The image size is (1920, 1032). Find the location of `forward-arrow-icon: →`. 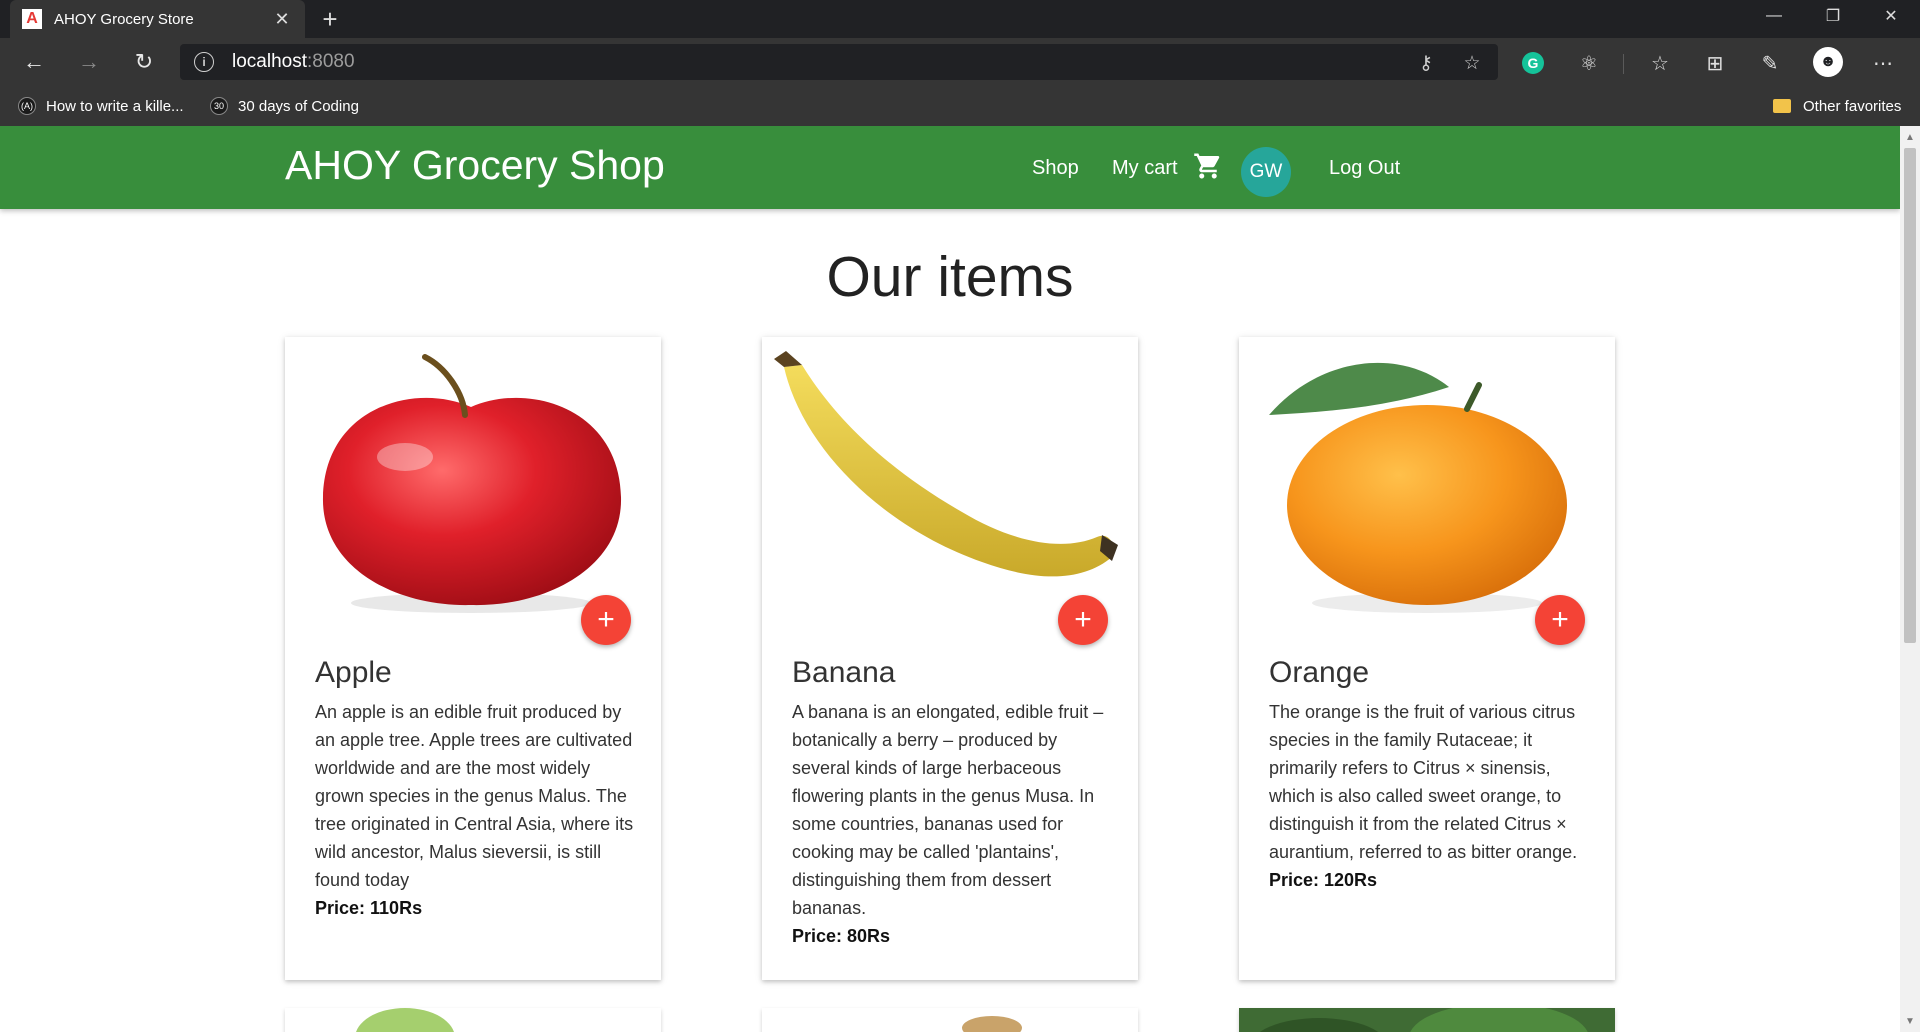

forward-arrow-icon: → is located at coordinates (89, 62).